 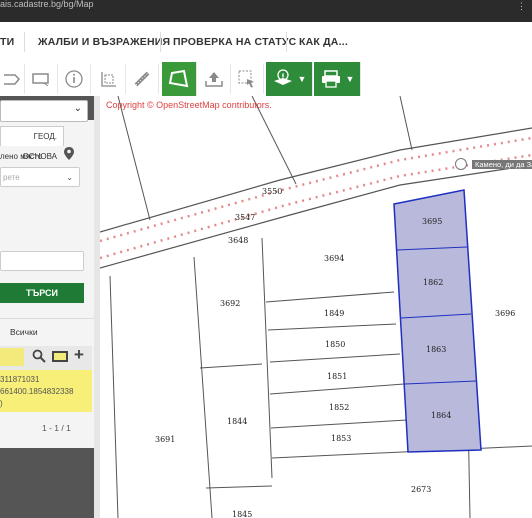 What do you see at coordinates (189, 105) in the screenshot?
I see `map-copyright: Copyright © OpenStreetMap contributors.` at bounding box center [189, 105].